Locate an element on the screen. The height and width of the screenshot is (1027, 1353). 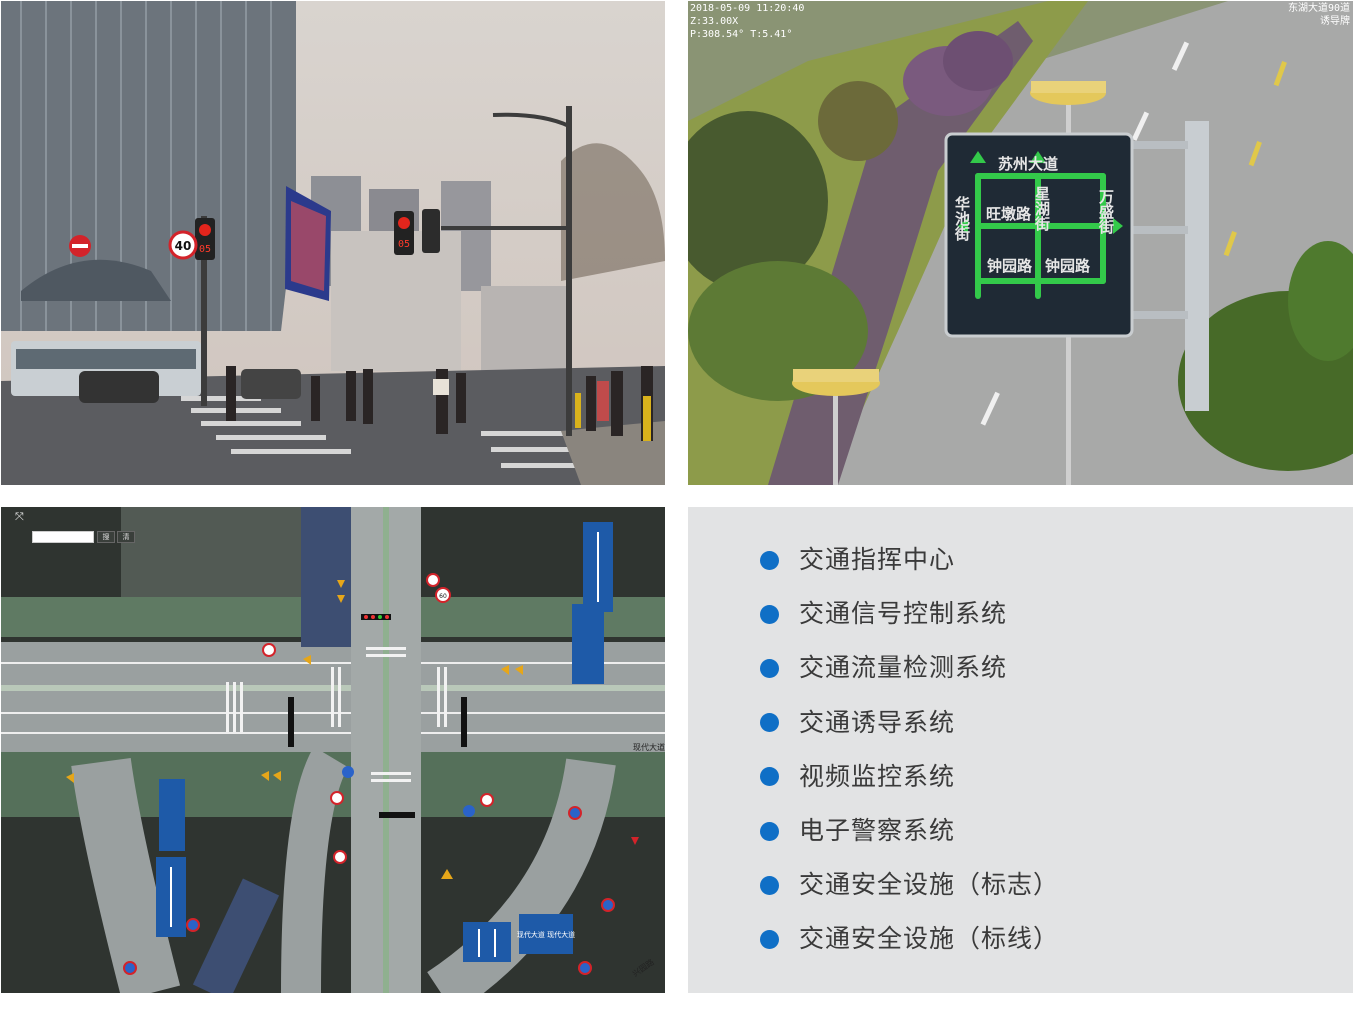
vms-right-road: 万盛街 is located at coordinates (1106, 212).